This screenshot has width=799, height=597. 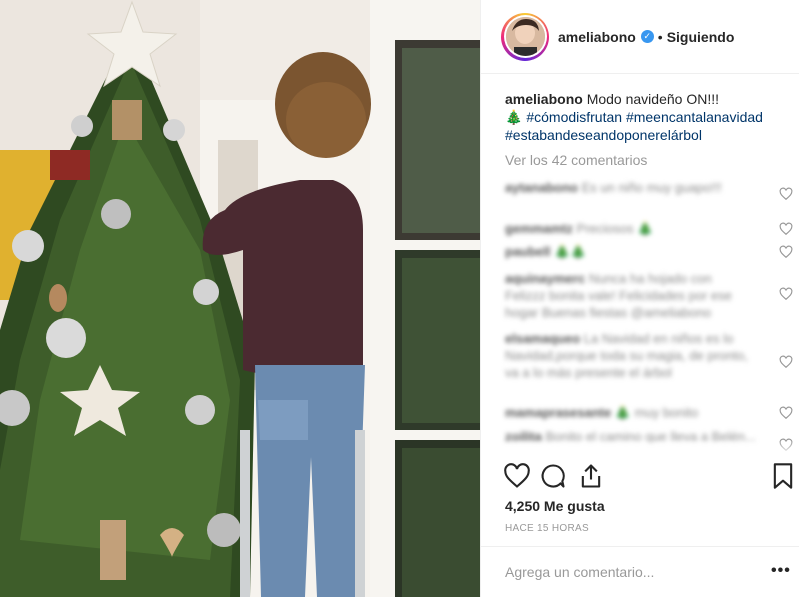 What do you see at coordinates (547, 528) in the screenshot?
I see `post-timestamp: HACE 15 HORAS` at bounding box center [547, 528].